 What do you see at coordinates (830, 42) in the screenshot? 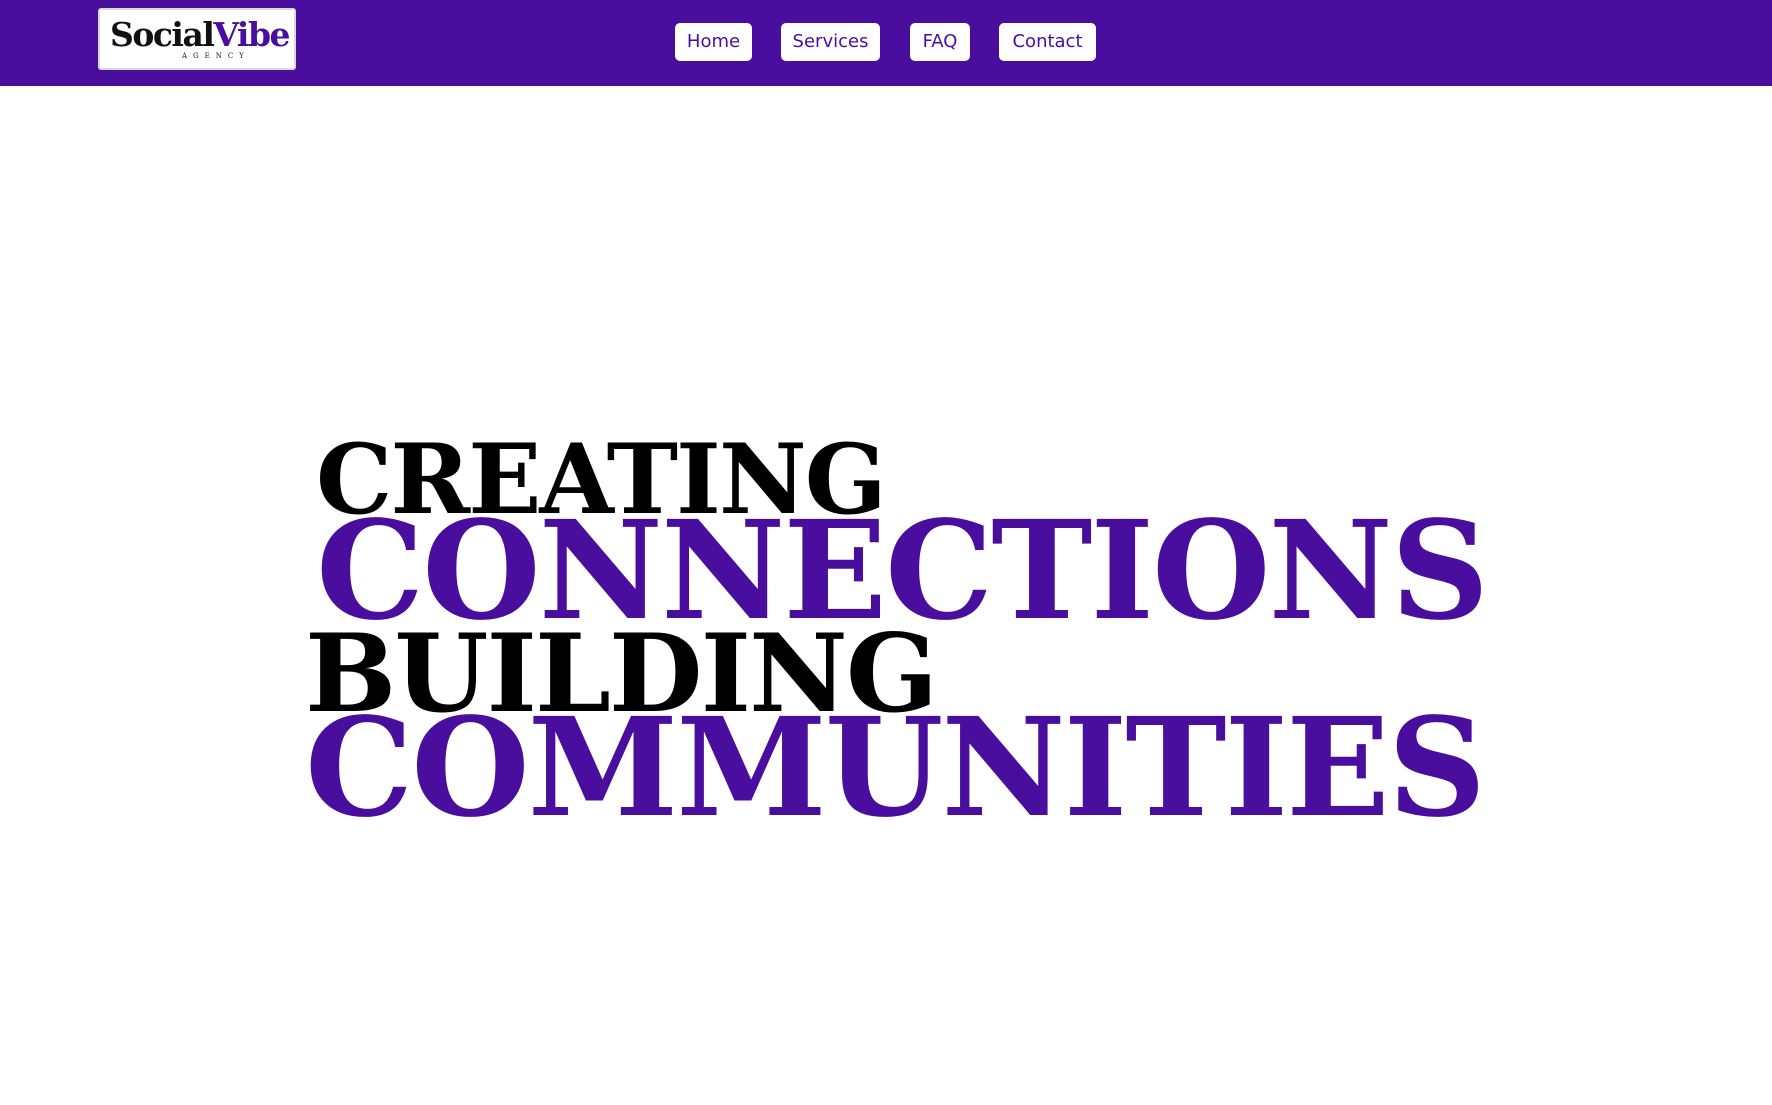
I see `nav-services-button: Services` at bounding box center [830, 42].